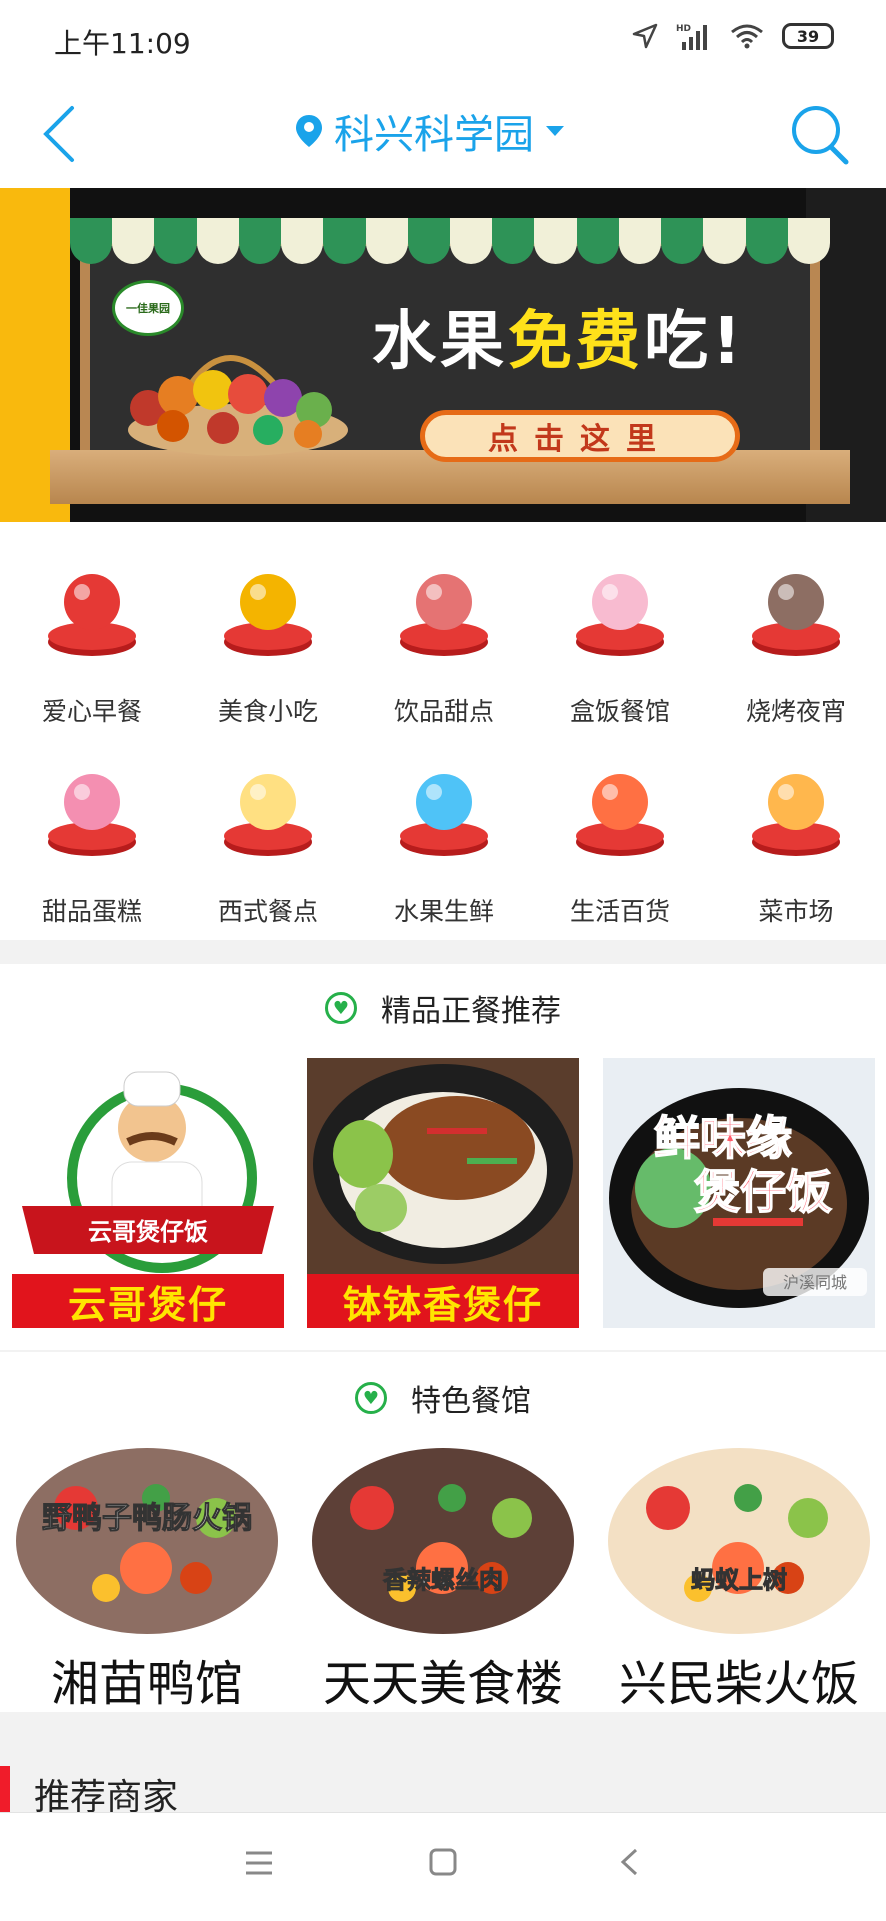 The height and width of the screenshot is (1921, 886). I want to click on svg-text: 煲仔饭, so click(763, 1192).